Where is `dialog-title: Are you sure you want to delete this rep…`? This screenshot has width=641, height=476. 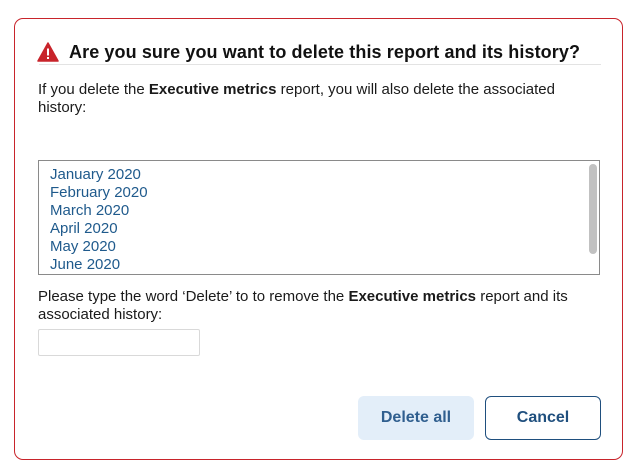
dialog-title: Are you sure you want to delete this rep… is located at coordinates (325, 51).